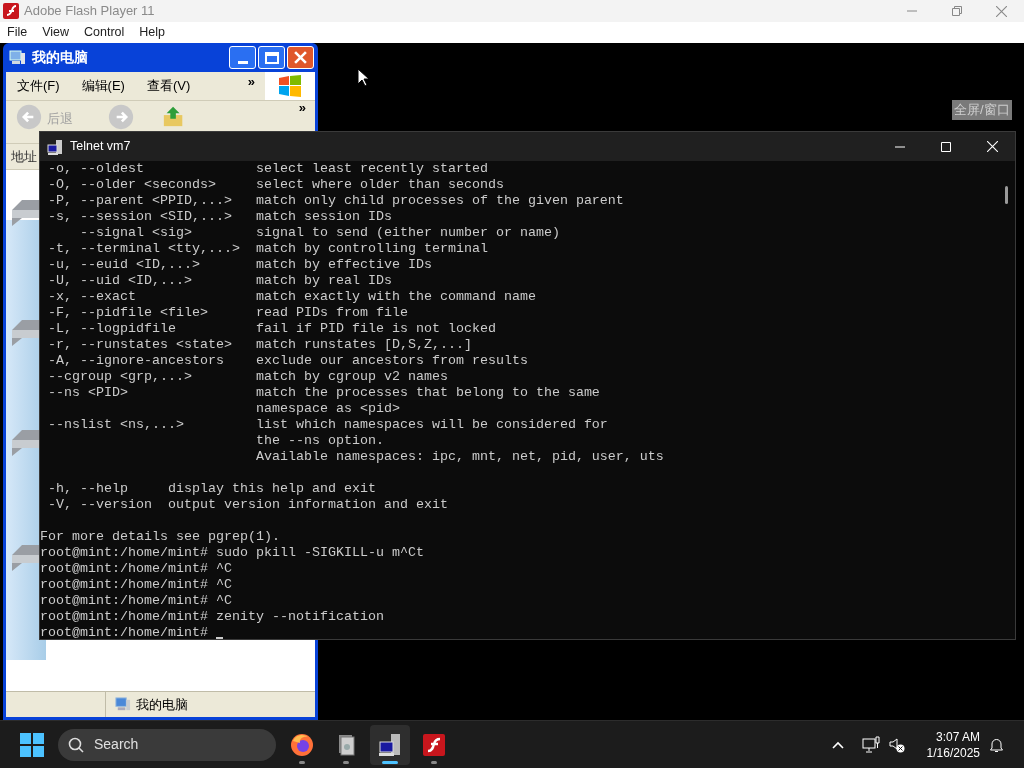 The image size is (1024, 768). What do you see at coordinates (996, 744) in the screenshot?
I see `notification-bell-icon` at bounding box center [996, 744].